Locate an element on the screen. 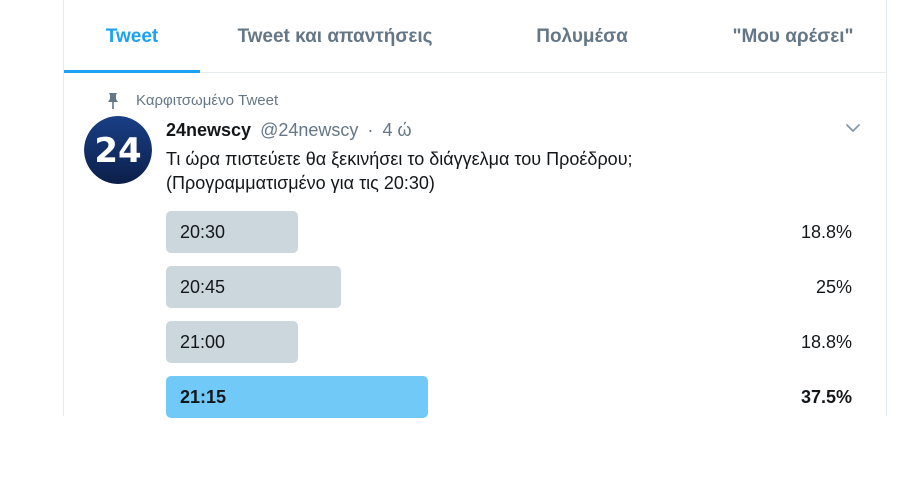  chevron-down-icon is located at coordinates (853, 128).